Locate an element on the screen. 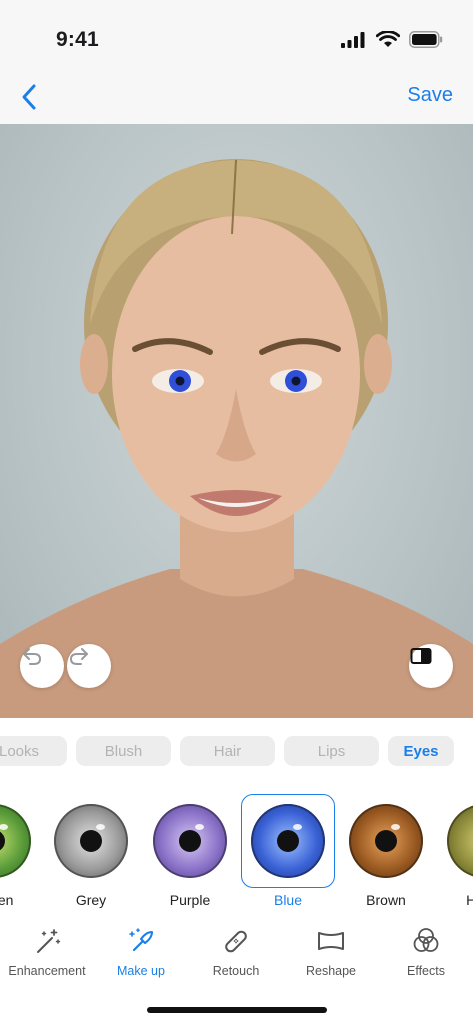 The image size is (473, 1024). tool-reshape: Reshape is located at coordinates (331, 955).